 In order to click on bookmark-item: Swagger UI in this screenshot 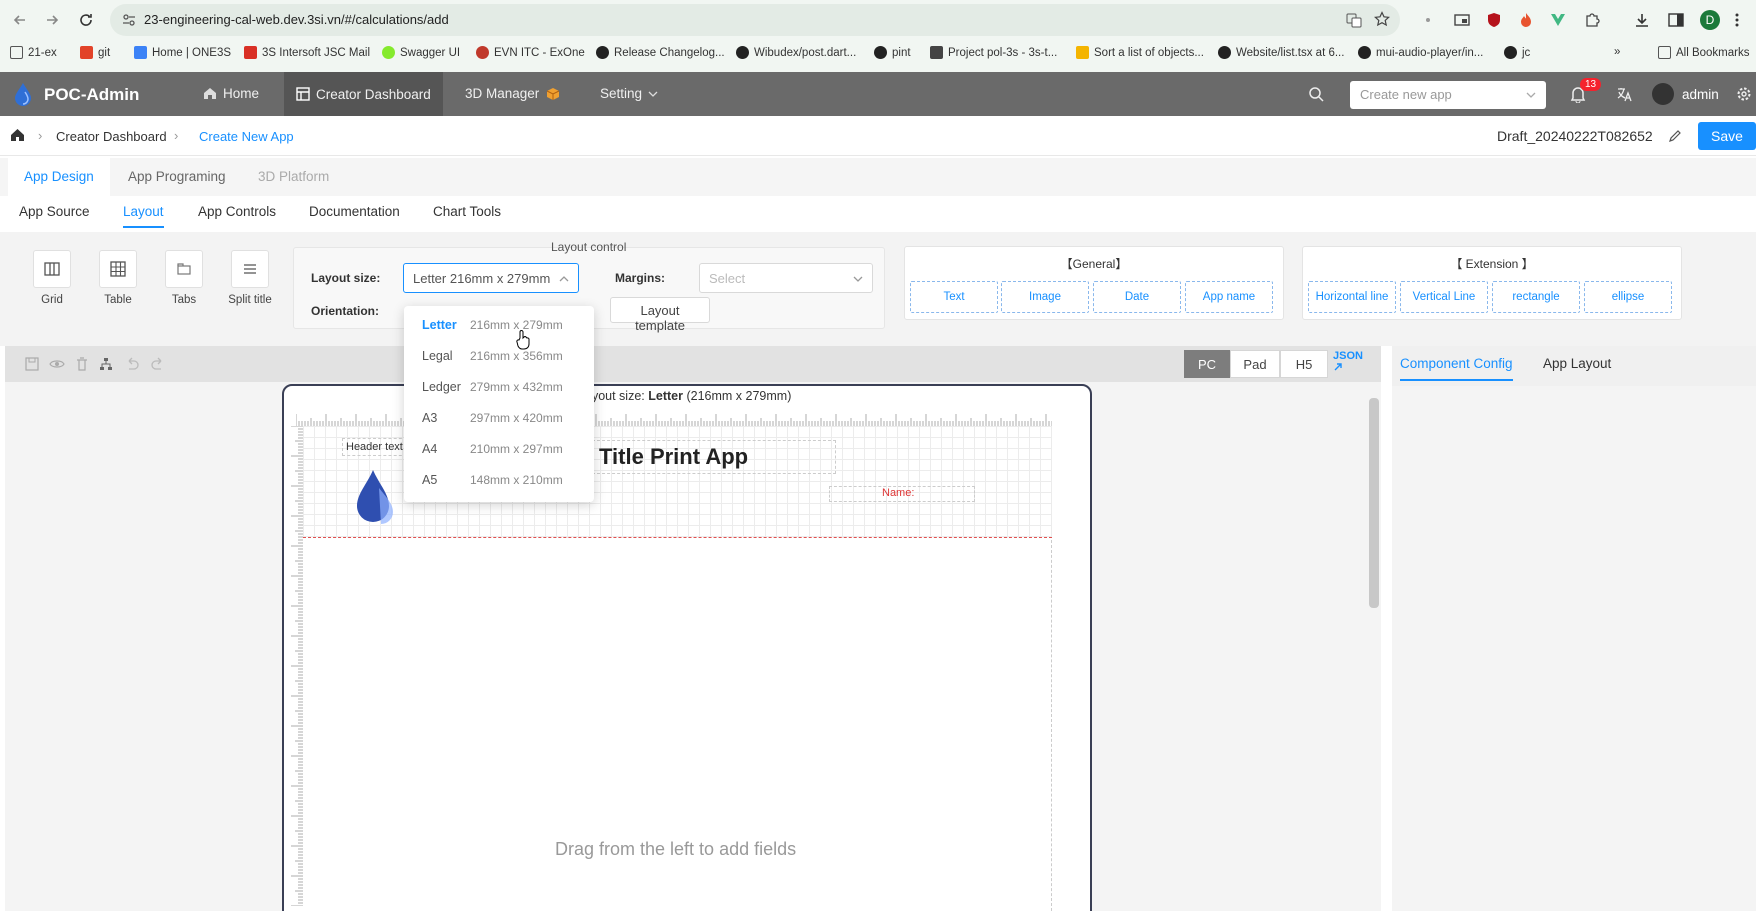, I will do `click(421, 52)`.